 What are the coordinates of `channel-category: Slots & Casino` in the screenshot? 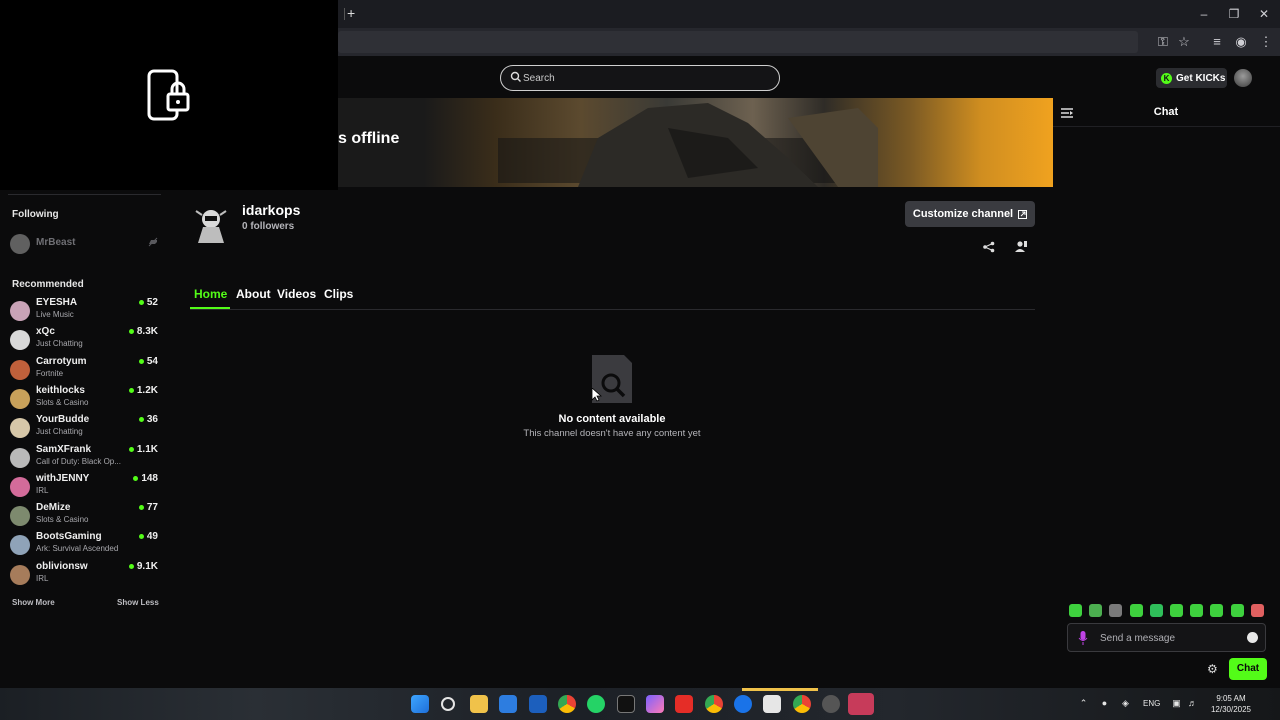 It's located at (62, 402).